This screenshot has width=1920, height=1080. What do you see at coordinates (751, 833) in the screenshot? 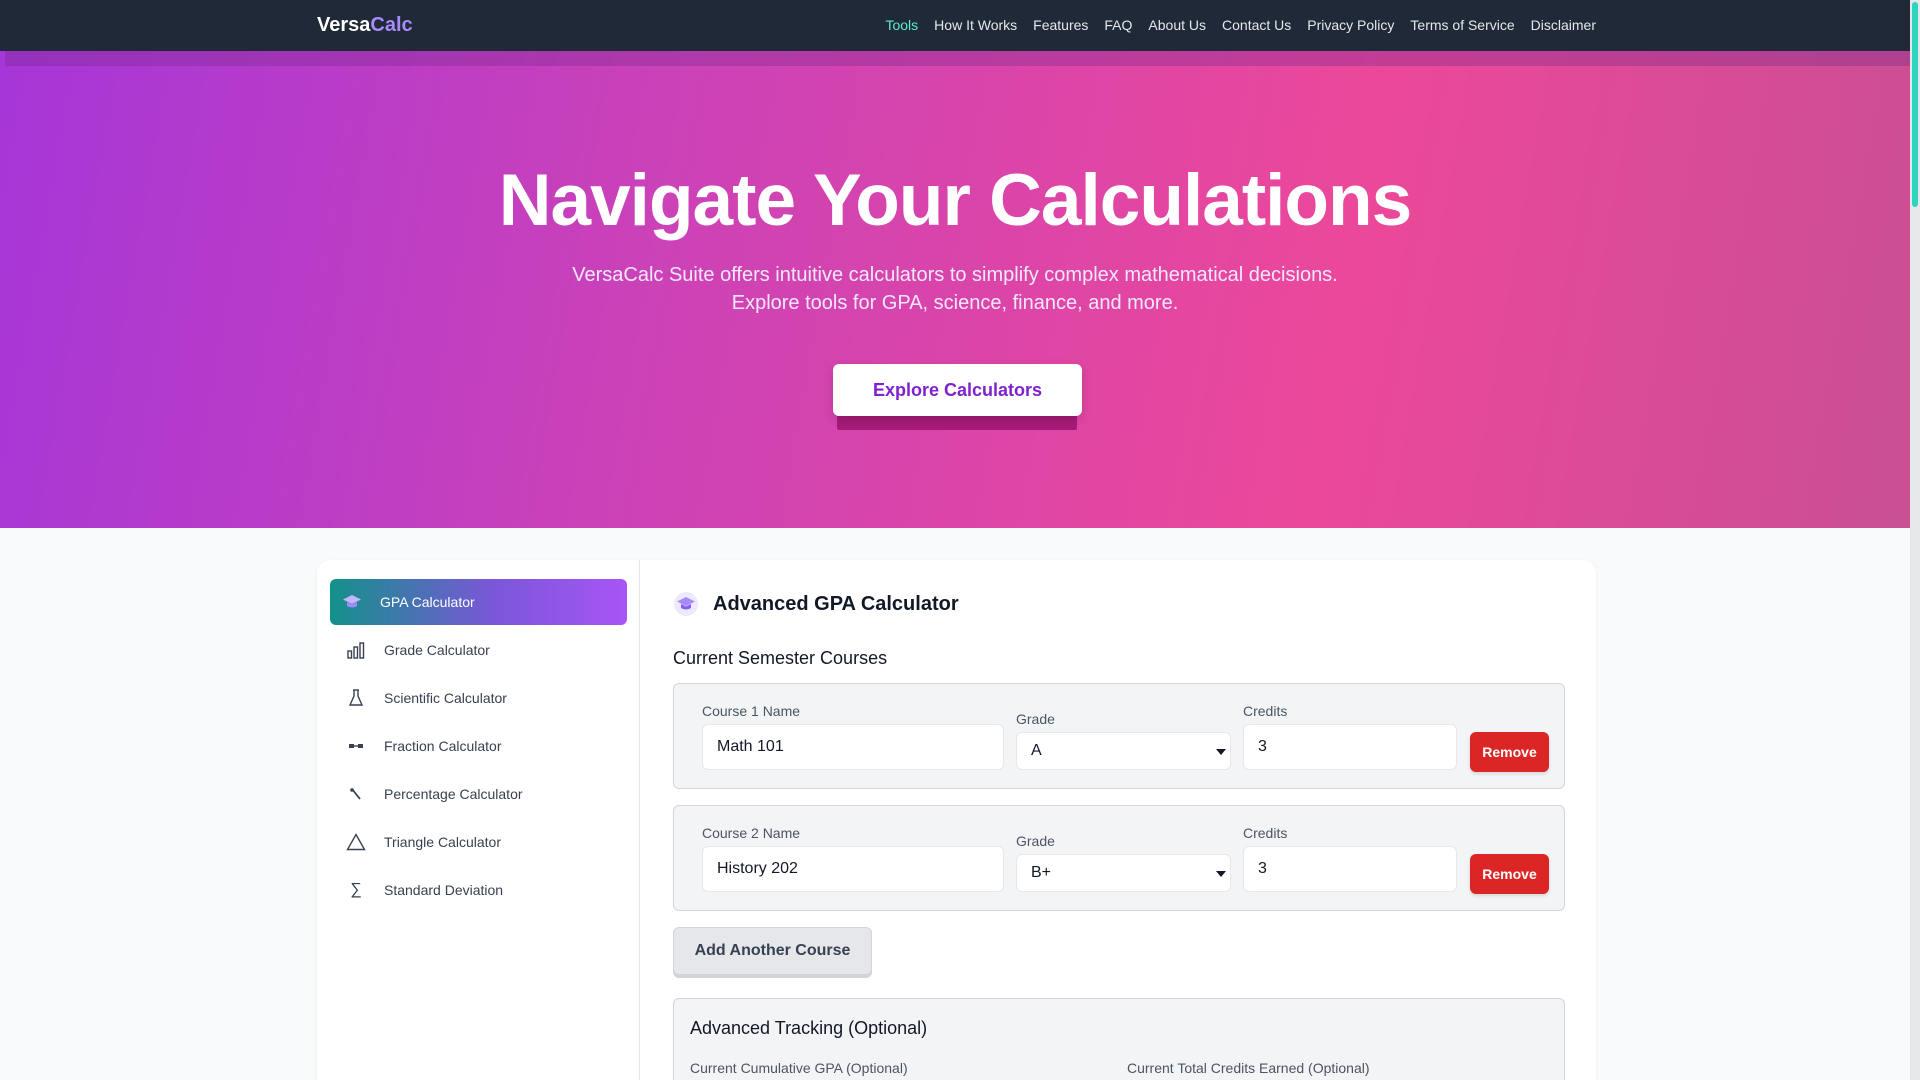
I see `course-name-label: Course 2 Name` at bounding box center [751, 833].